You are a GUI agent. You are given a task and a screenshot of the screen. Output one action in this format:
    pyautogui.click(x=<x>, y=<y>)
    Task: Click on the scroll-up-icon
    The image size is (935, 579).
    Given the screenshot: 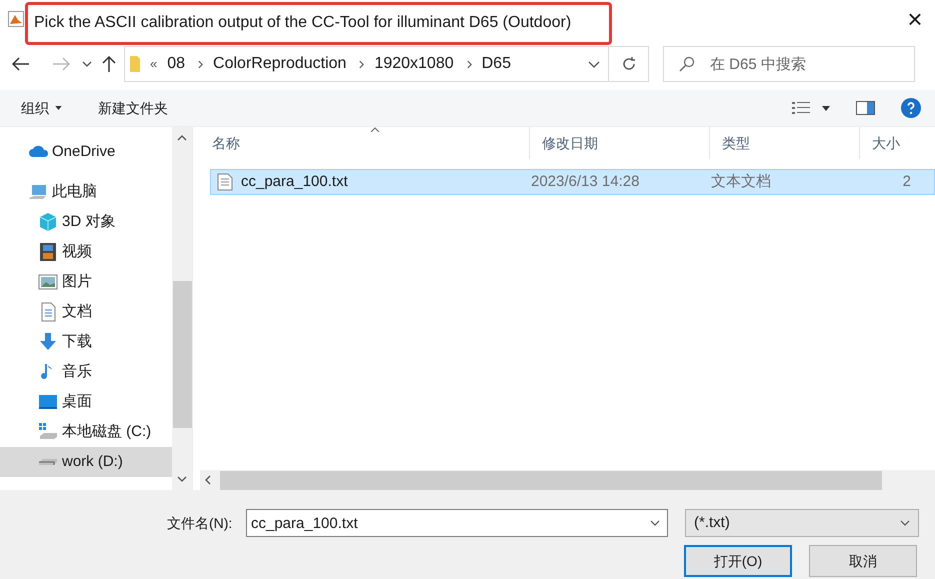 What is the action you would take?
    pyautogui.click(x=182, y=138)
    